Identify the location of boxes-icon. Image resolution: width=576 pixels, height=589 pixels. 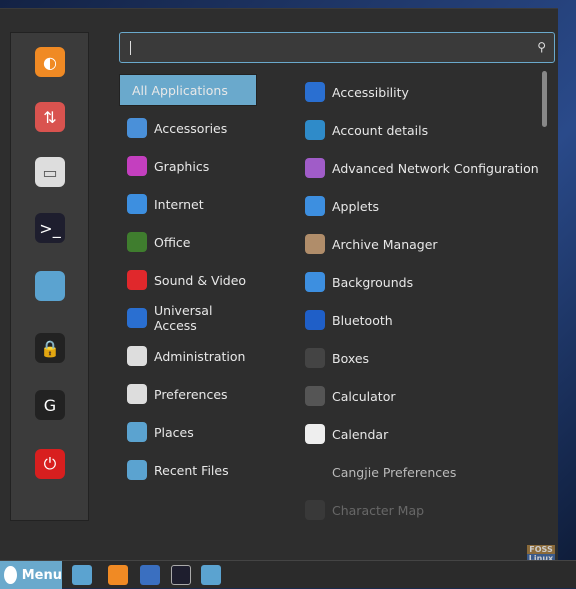
(315, 358).